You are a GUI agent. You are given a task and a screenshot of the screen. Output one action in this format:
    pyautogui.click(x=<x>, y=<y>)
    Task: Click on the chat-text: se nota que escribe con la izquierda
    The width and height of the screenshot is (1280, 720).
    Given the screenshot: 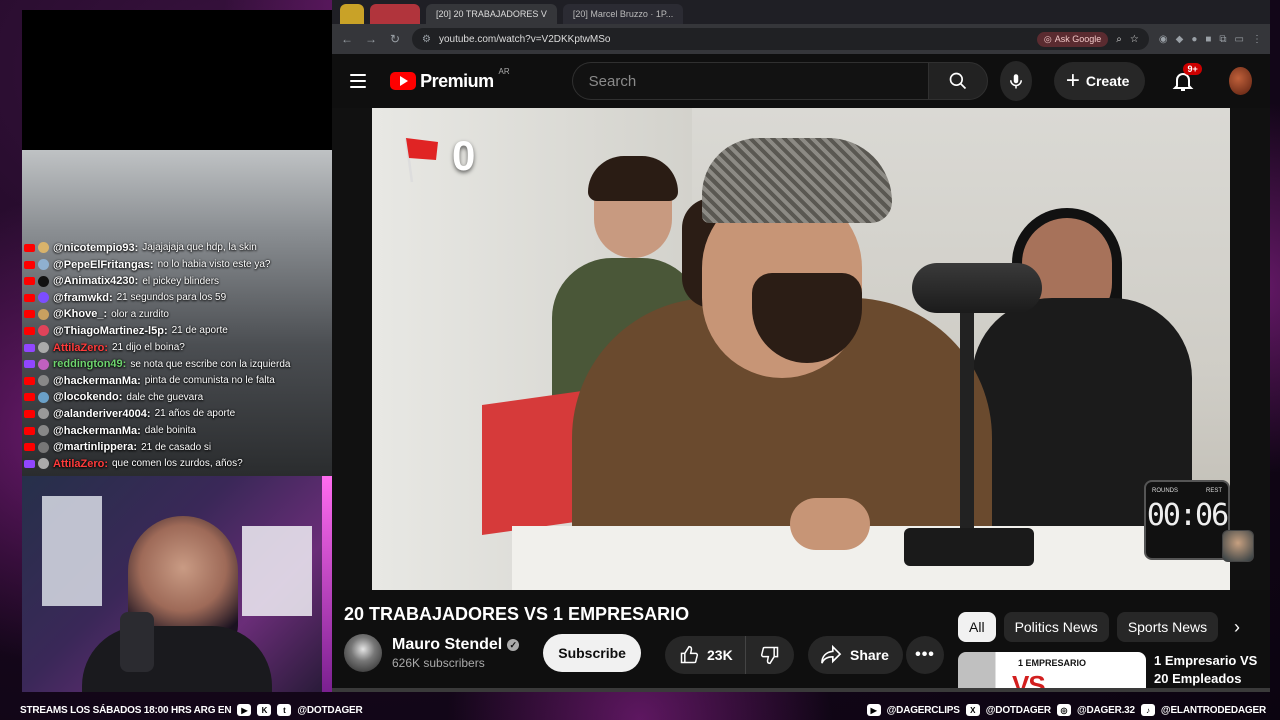 What is the action you would take?
    pyautogui.click(x=210, y=364)
    